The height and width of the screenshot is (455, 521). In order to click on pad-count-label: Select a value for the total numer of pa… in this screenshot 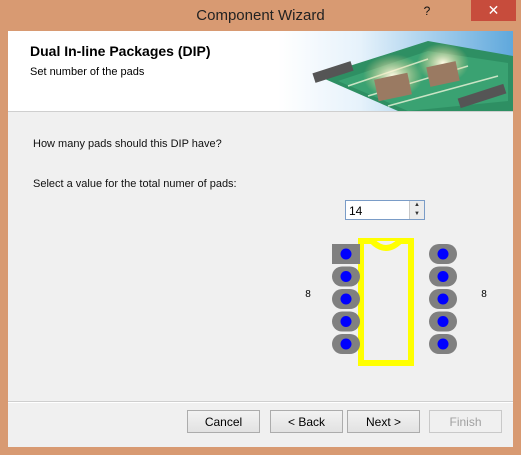, I will do `click(135, 184)`.